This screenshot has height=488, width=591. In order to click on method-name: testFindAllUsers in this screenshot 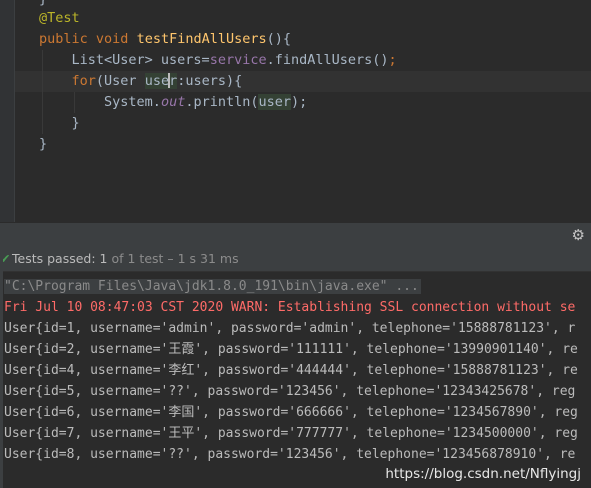, I will do `click(201, 39)`.